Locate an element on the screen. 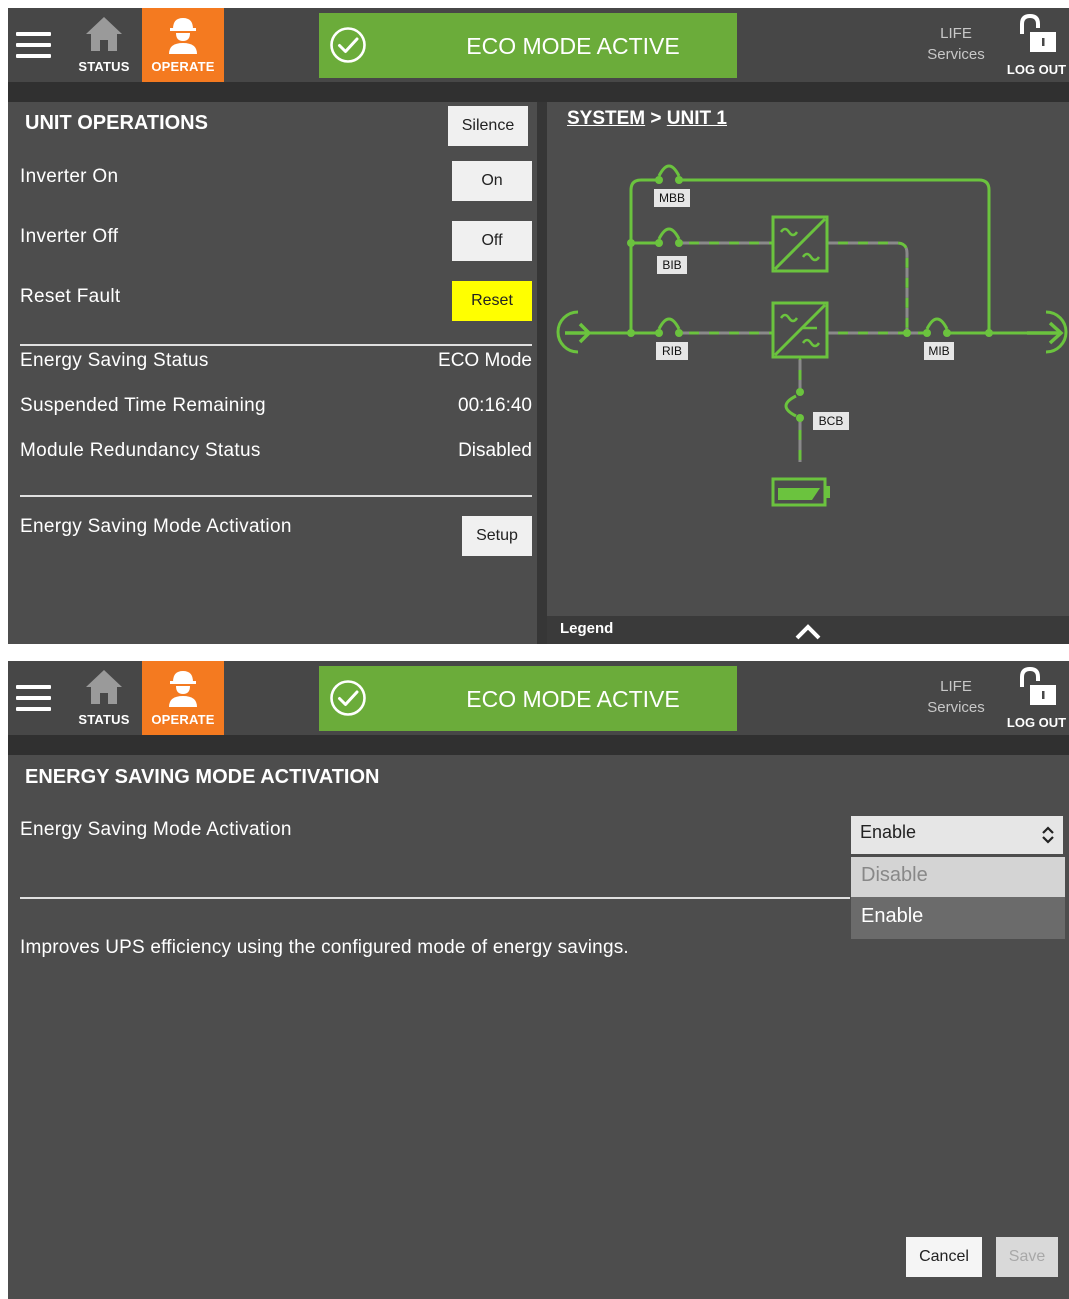 The height and width of the screenshot is (1299, 1069). input-arrow-icon is located at coordinates (574, 332).